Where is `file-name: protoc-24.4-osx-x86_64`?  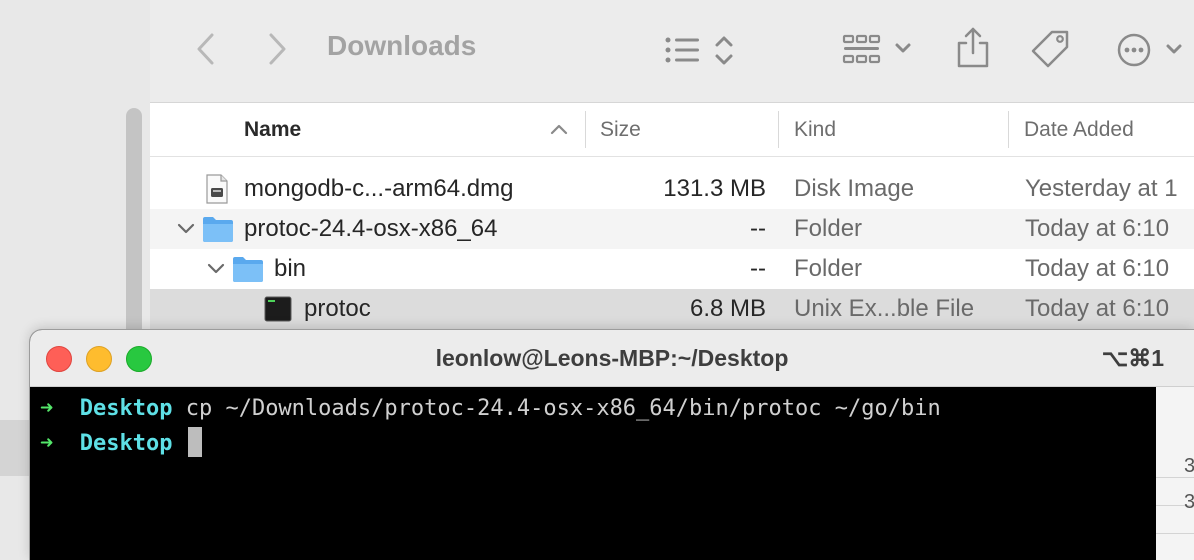
file-name: protoc-24.4-osx-x86_64 is located at coordinates (371, 228).